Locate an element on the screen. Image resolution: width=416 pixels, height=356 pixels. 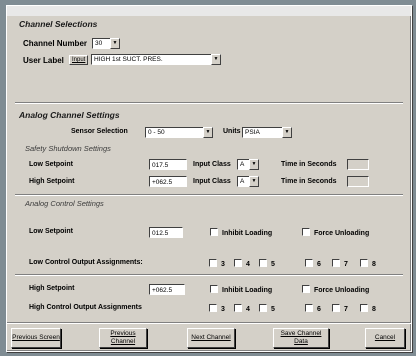
ss-low-input-class-label: Input Class is located at coordinates (212, 164).